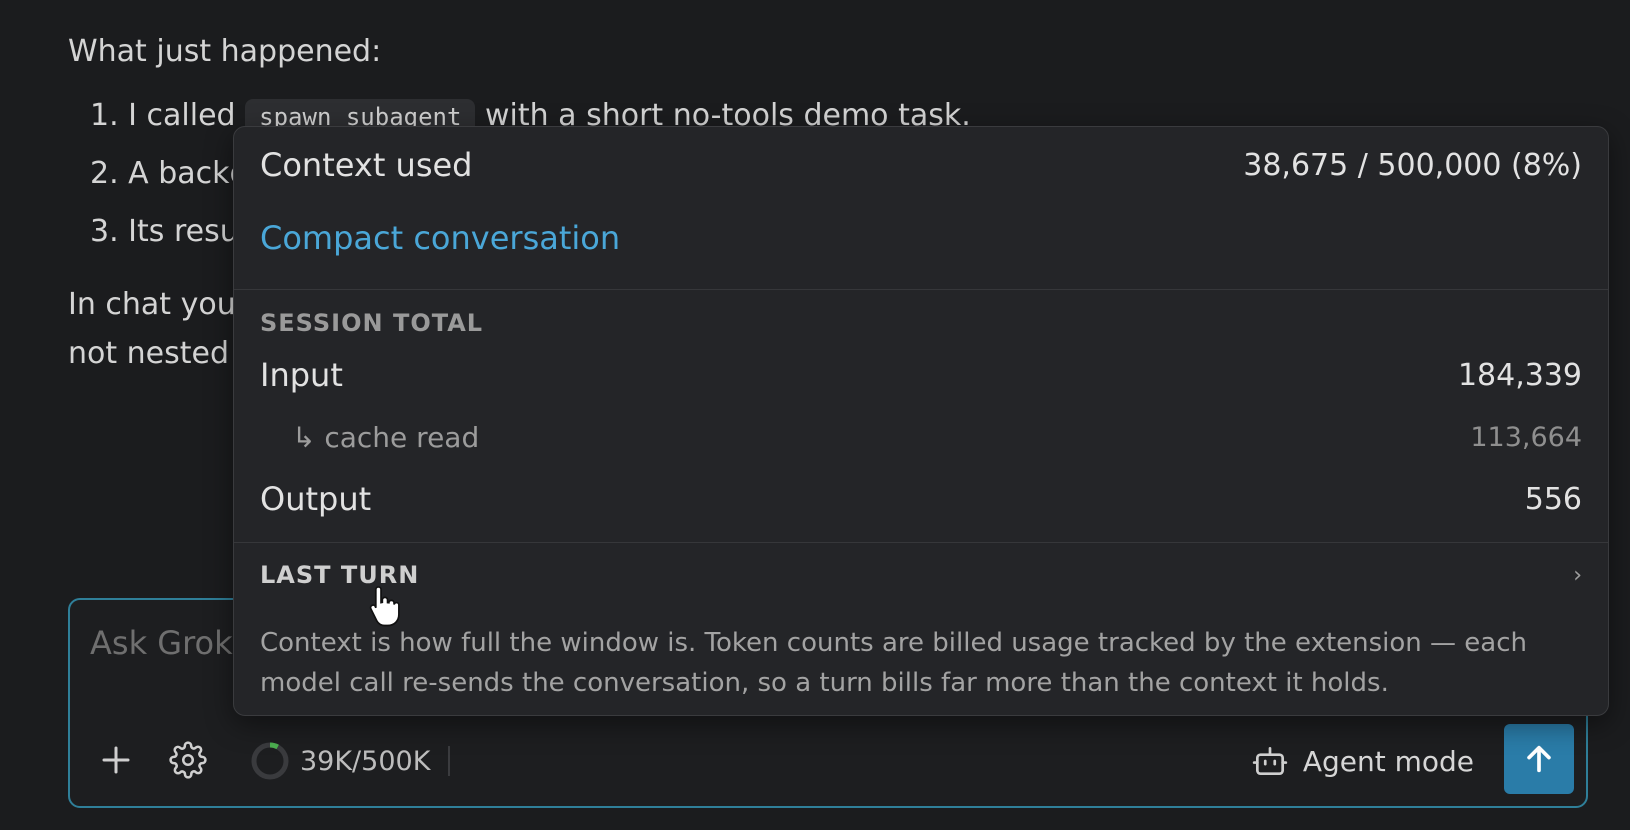  I want to click on list-number: 1., so click(104, 115).